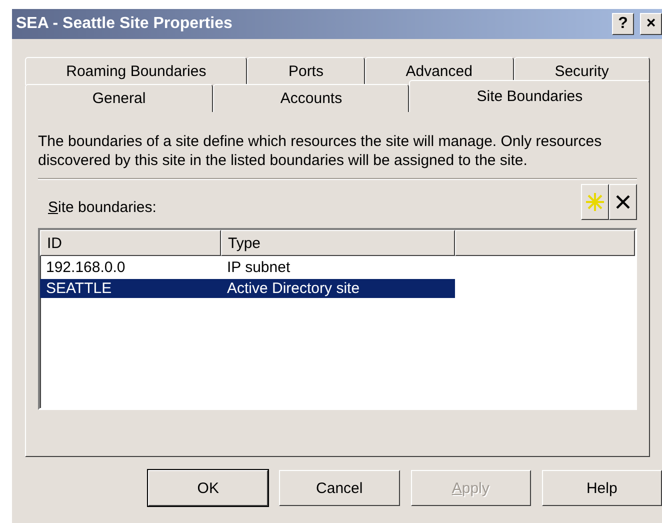 The height and width of the screenshot is (523, 662). I want to click on tab: Roaming Boundaries, so click(136, 71).